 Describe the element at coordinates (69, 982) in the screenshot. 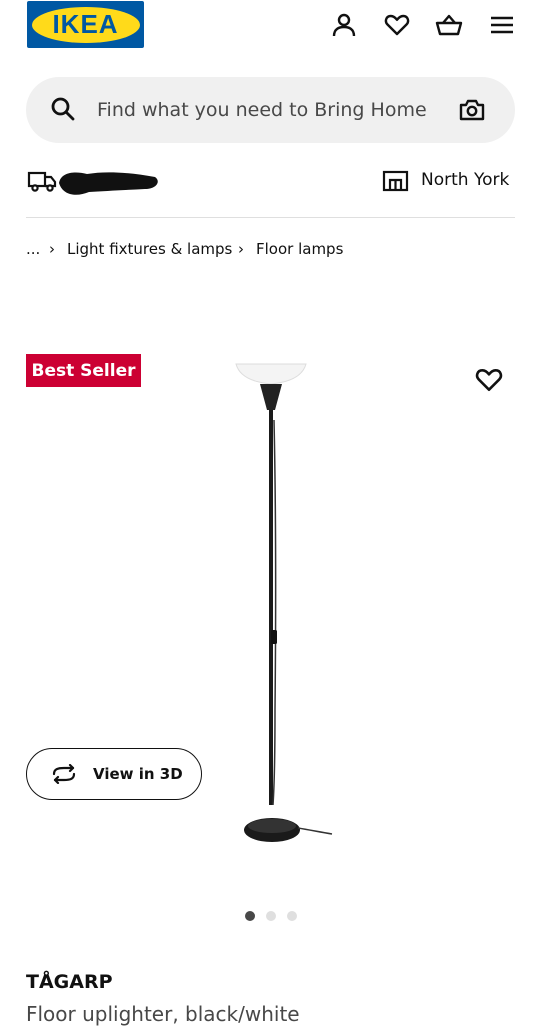

I see `product-name: TÅGARP` at that location.